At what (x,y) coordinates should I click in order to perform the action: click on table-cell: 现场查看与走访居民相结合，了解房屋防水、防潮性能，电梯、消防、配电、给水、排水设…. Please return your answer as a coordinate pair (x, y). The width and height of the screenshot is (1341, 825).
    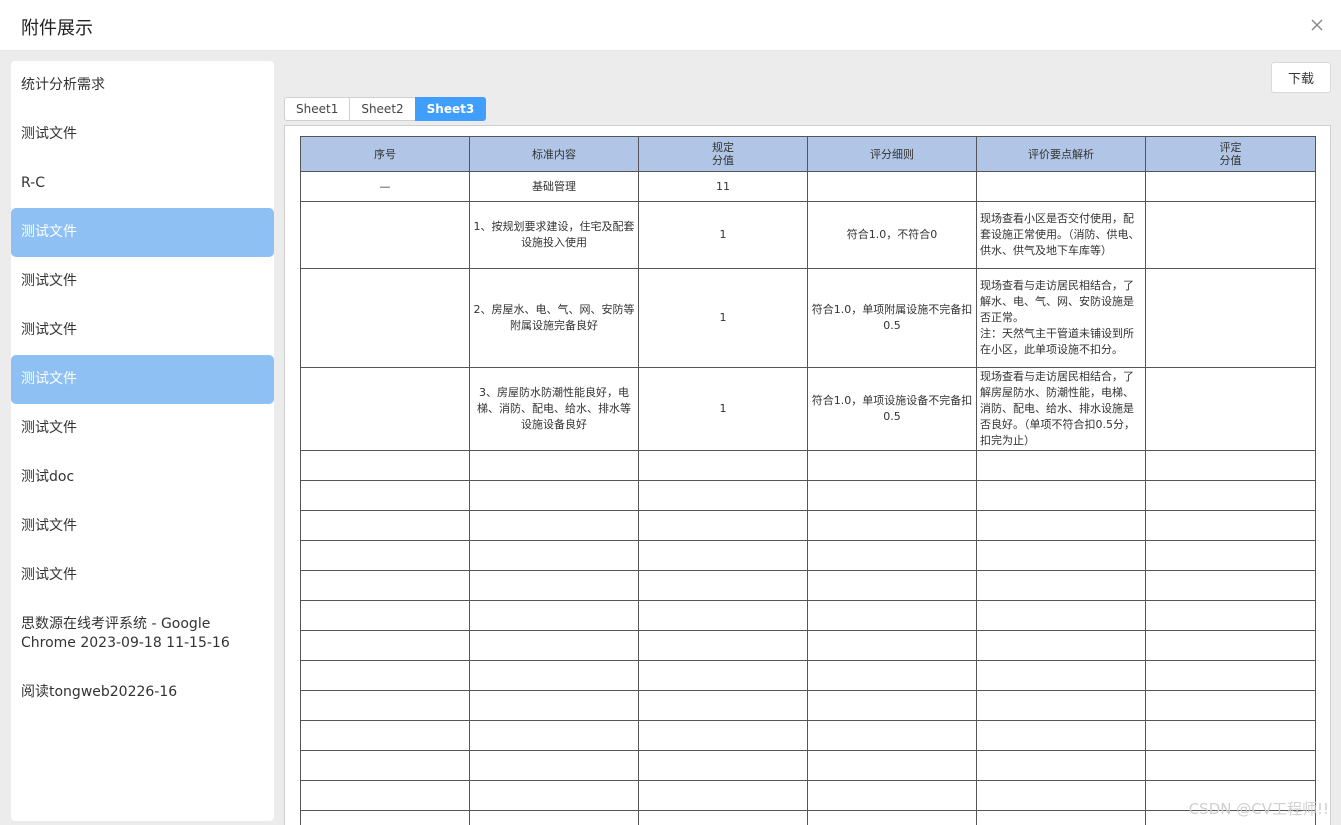
    Looking at the image, I should click on (1061, 409).